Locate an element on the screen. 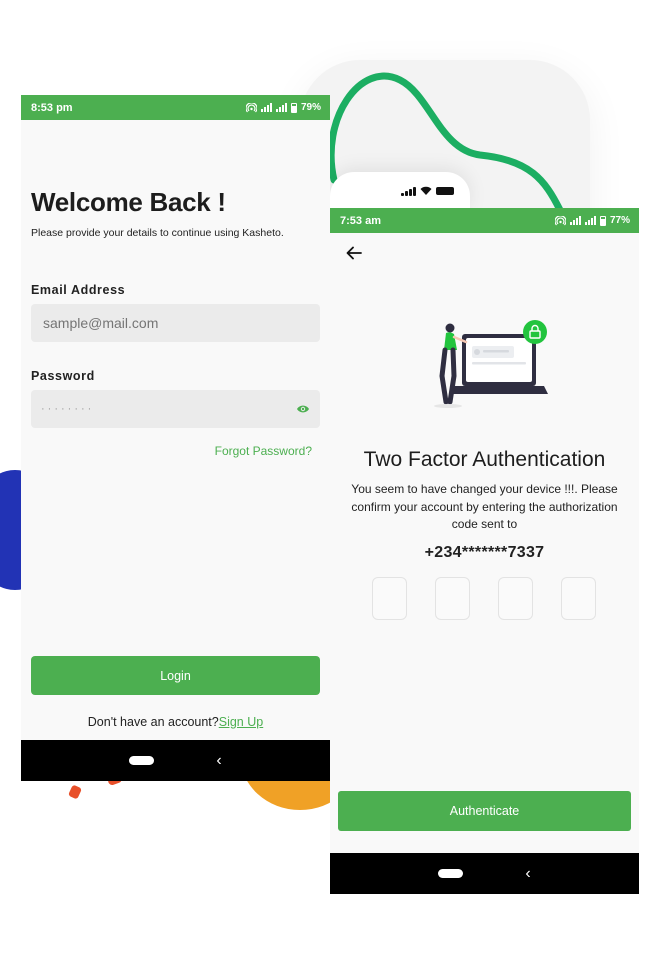 This screenshot has width=660, height=960. email-field is located at coordinates (175, 323).